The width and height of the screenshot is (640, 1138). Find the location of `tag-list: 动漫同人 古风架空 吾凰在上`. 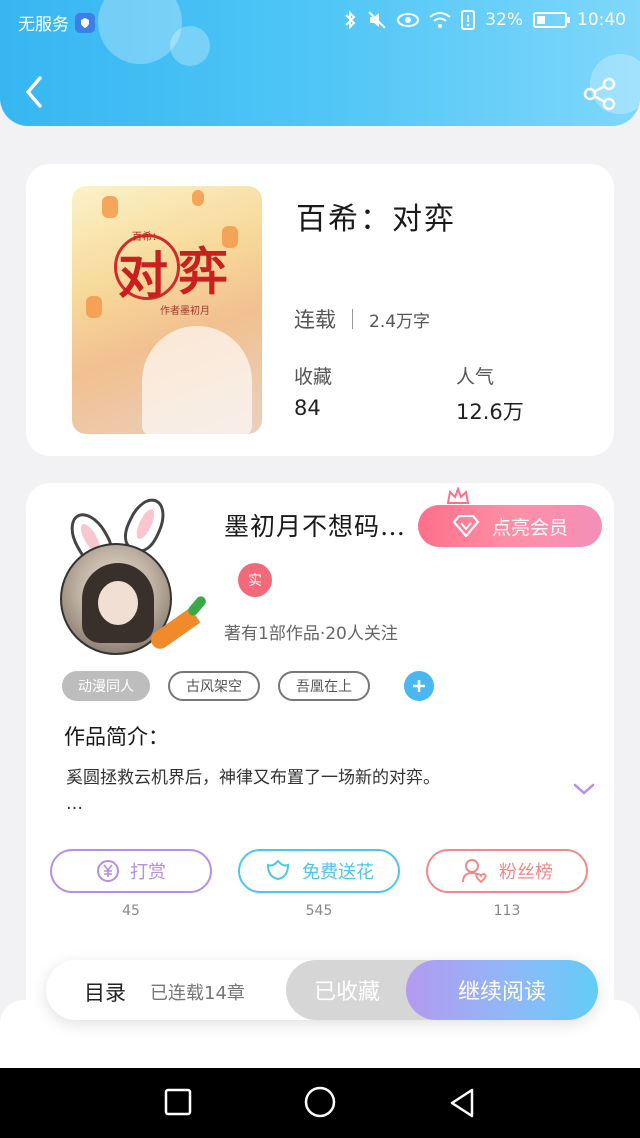

tag-list: 动漫同人 古风架空 吾凰在上 is located at coordinates (248, 686).